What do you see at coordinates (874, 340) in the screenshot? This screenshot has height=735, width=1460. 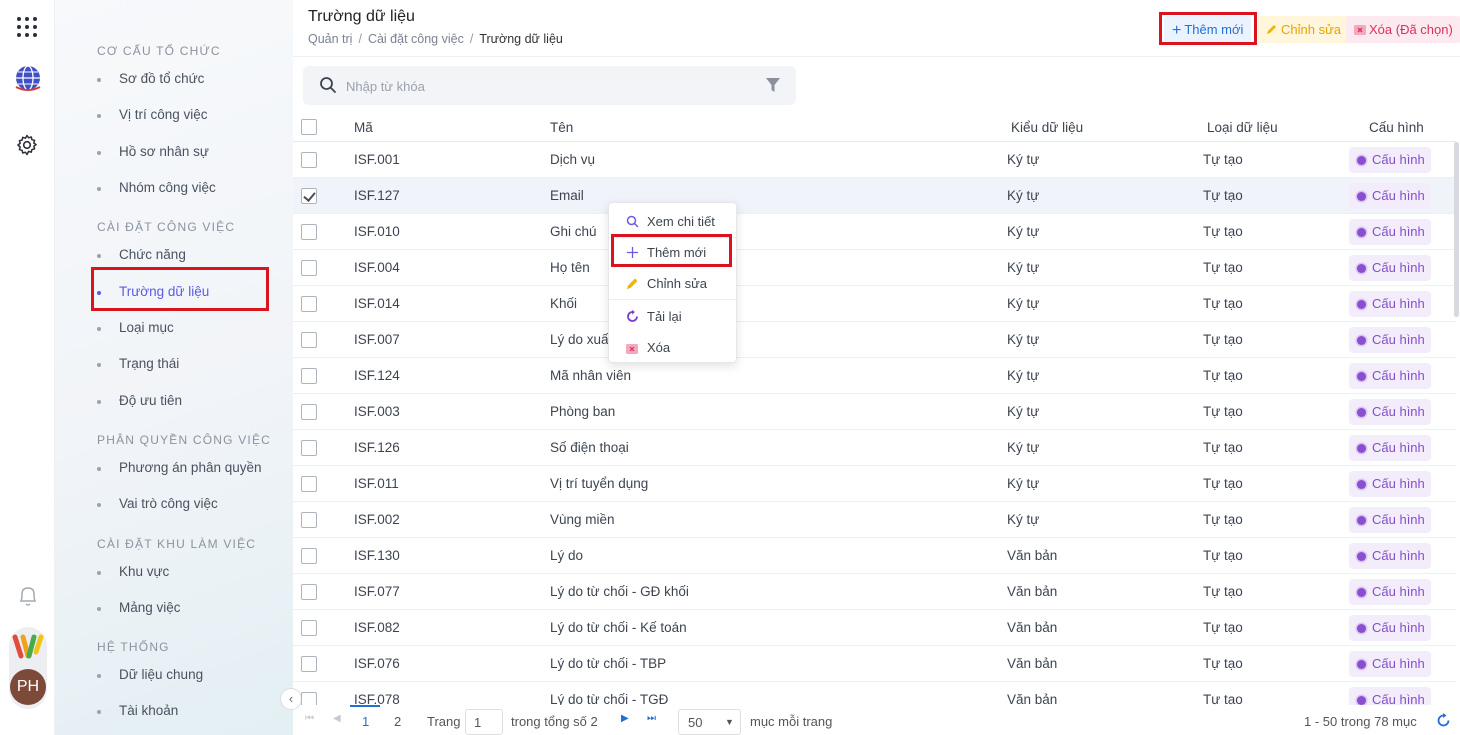 I see `table-row: ISF.007 Lý do xuất Ký tự Tự tạo Cấu hình` at bounding box center [874, 340].